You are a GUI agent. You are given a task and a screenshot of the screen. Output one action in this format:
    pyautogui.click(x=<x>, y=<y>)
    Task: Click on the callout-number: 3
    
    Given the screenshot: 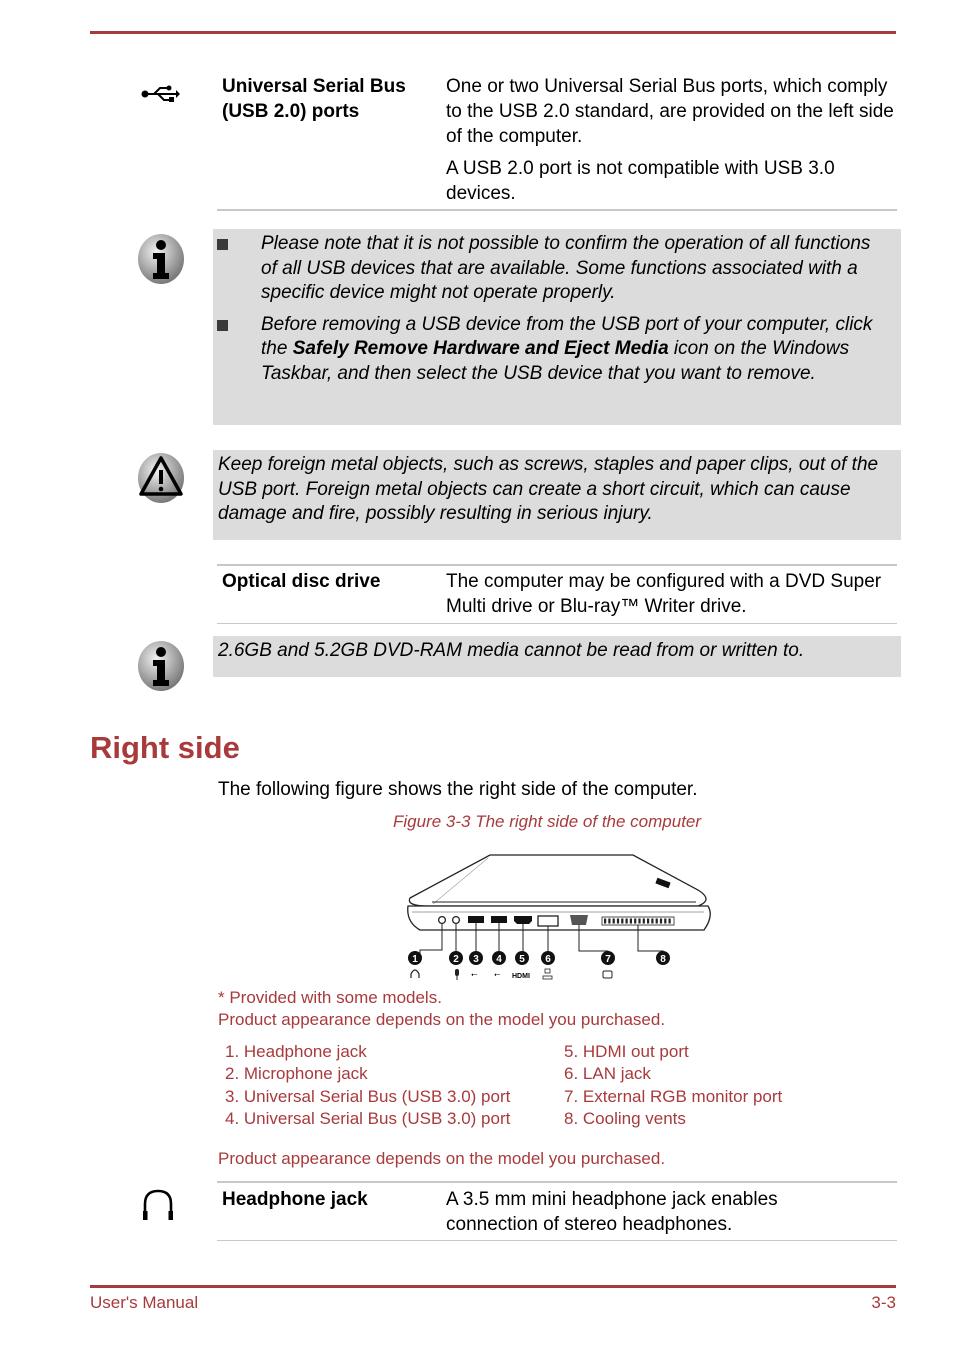 What is the action you would take?
    pyautogui.click(x=476, y=959)
    